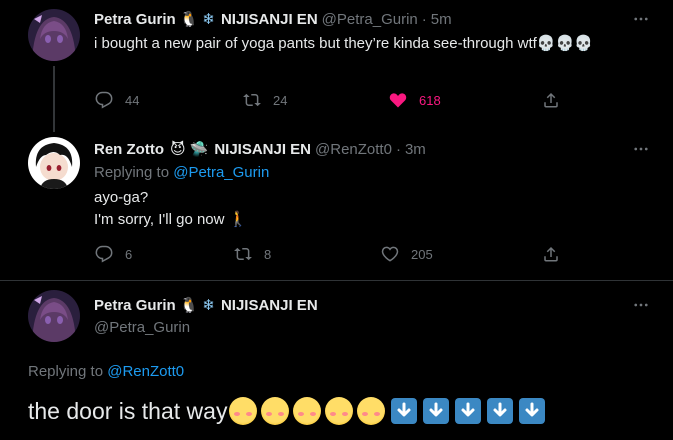  Describe the element at coordinates (353, 149) in the screenshot. I see `handle: @RenZott0` at that location.